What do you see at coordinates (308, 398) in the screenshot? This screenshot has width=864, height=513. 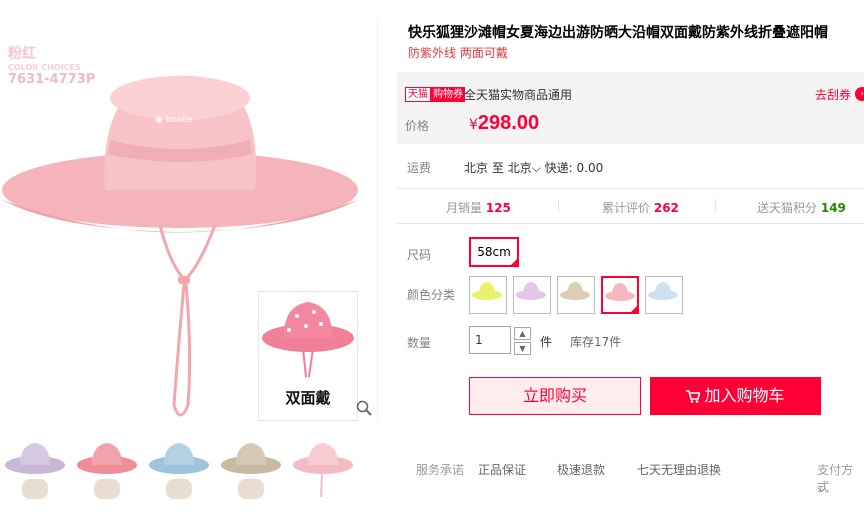 I see `reversible-label: 双面戴` at bounding box center [308, 398].